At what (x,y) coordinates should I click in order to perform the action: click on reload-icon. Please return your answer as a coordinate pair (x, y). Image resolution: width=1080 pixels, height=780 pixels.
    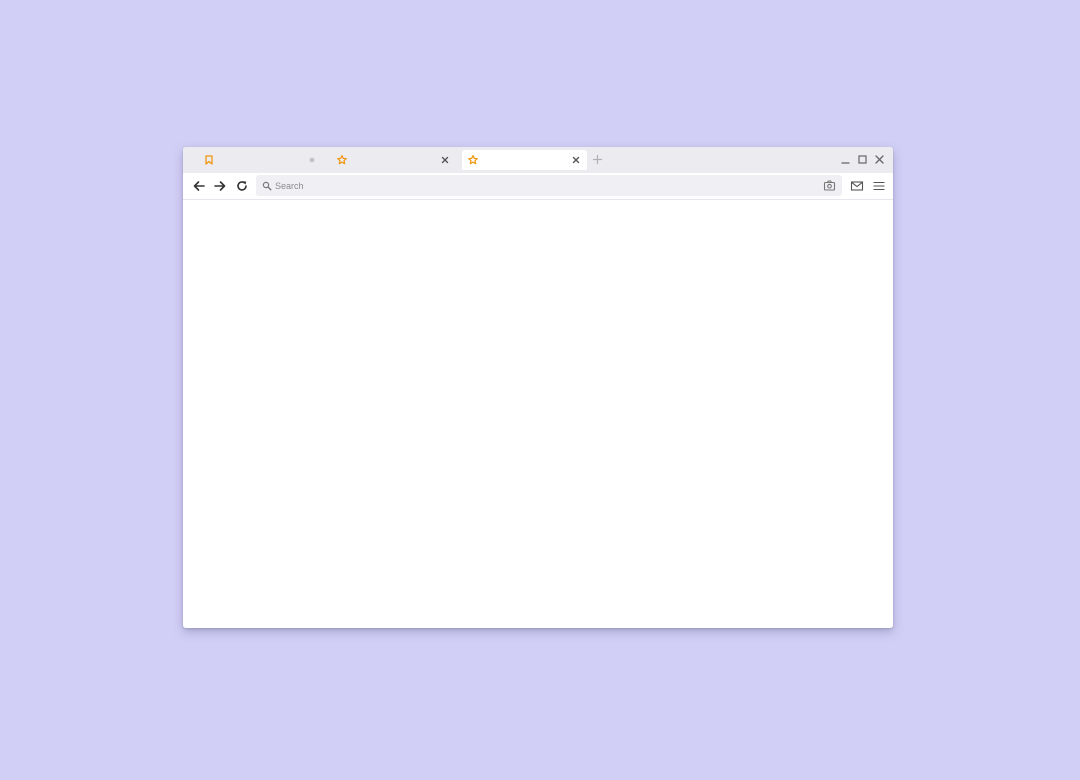
    Looking at the image, I should click on (242, 186).